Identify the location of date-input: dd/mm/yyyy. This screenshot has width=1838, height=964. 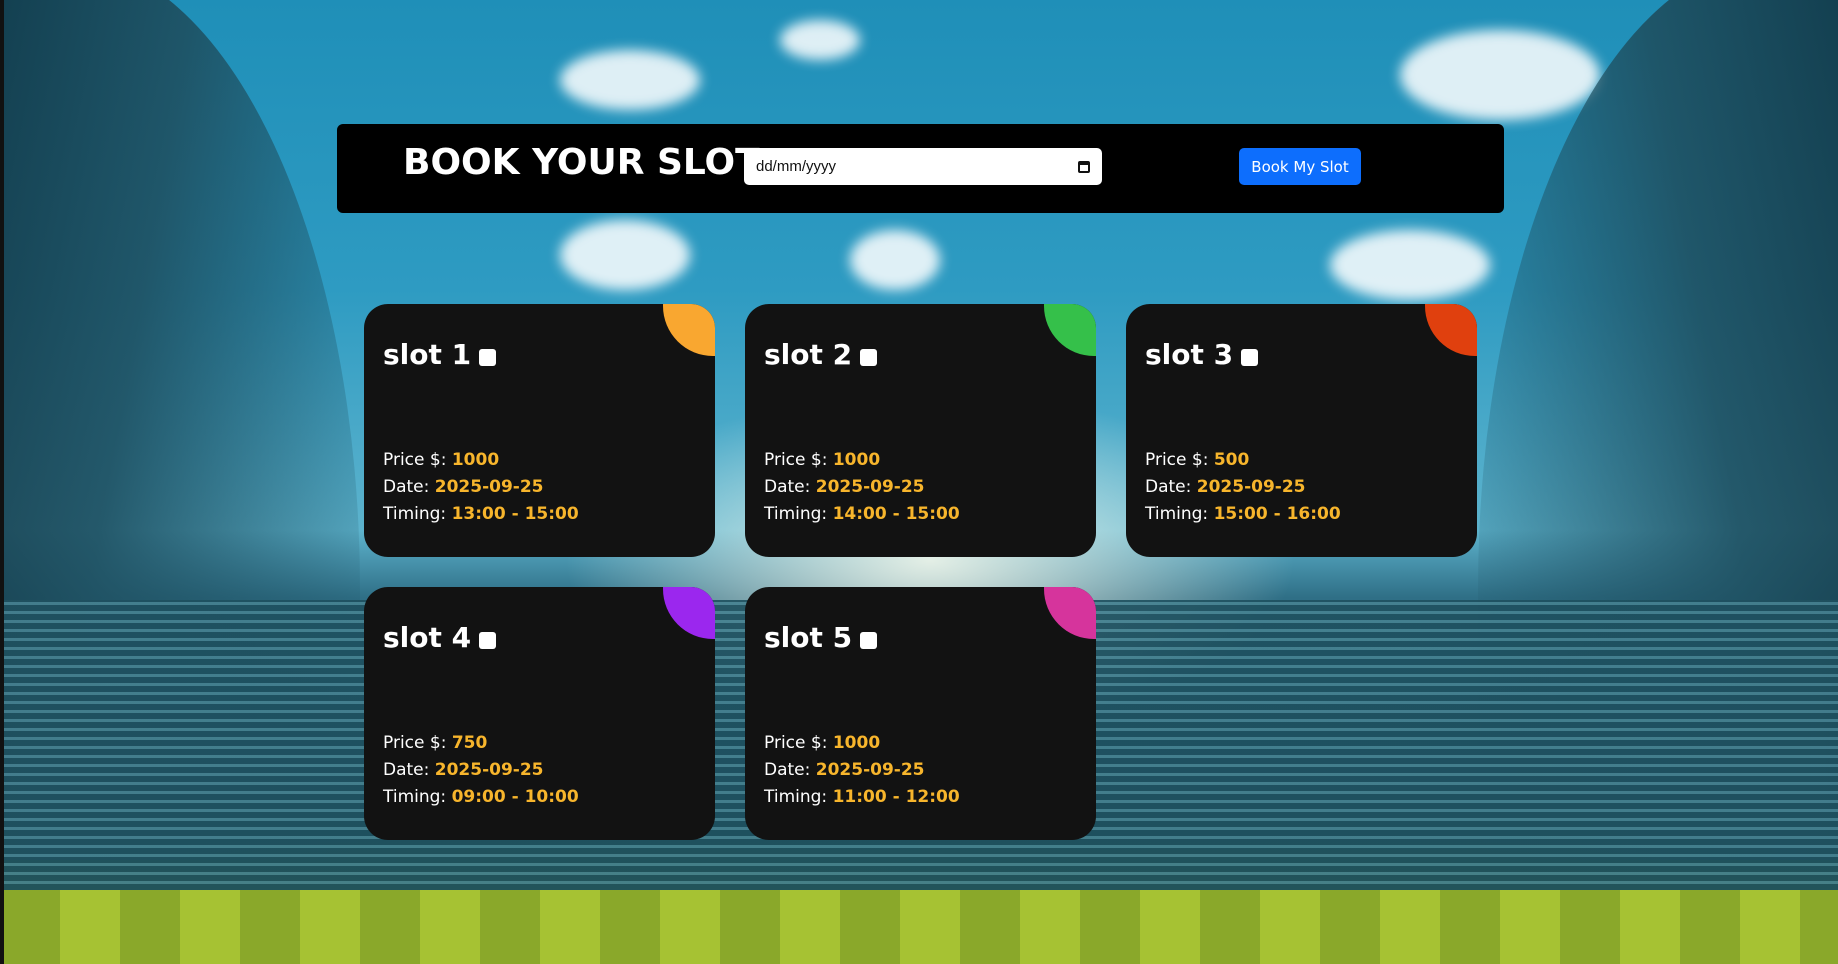
(923, 166).